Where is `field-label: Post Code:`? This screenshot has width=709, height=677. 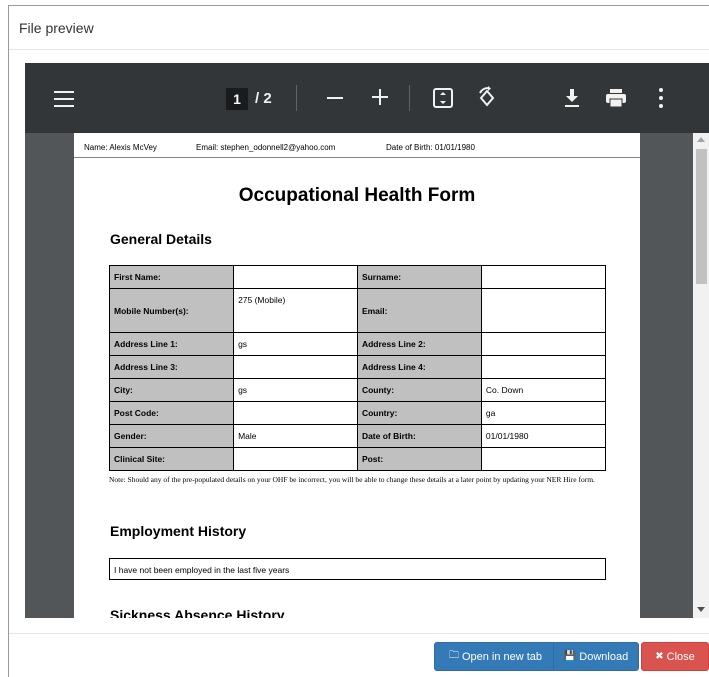
field-label: Post Code: is located at coordinates (171, 413).